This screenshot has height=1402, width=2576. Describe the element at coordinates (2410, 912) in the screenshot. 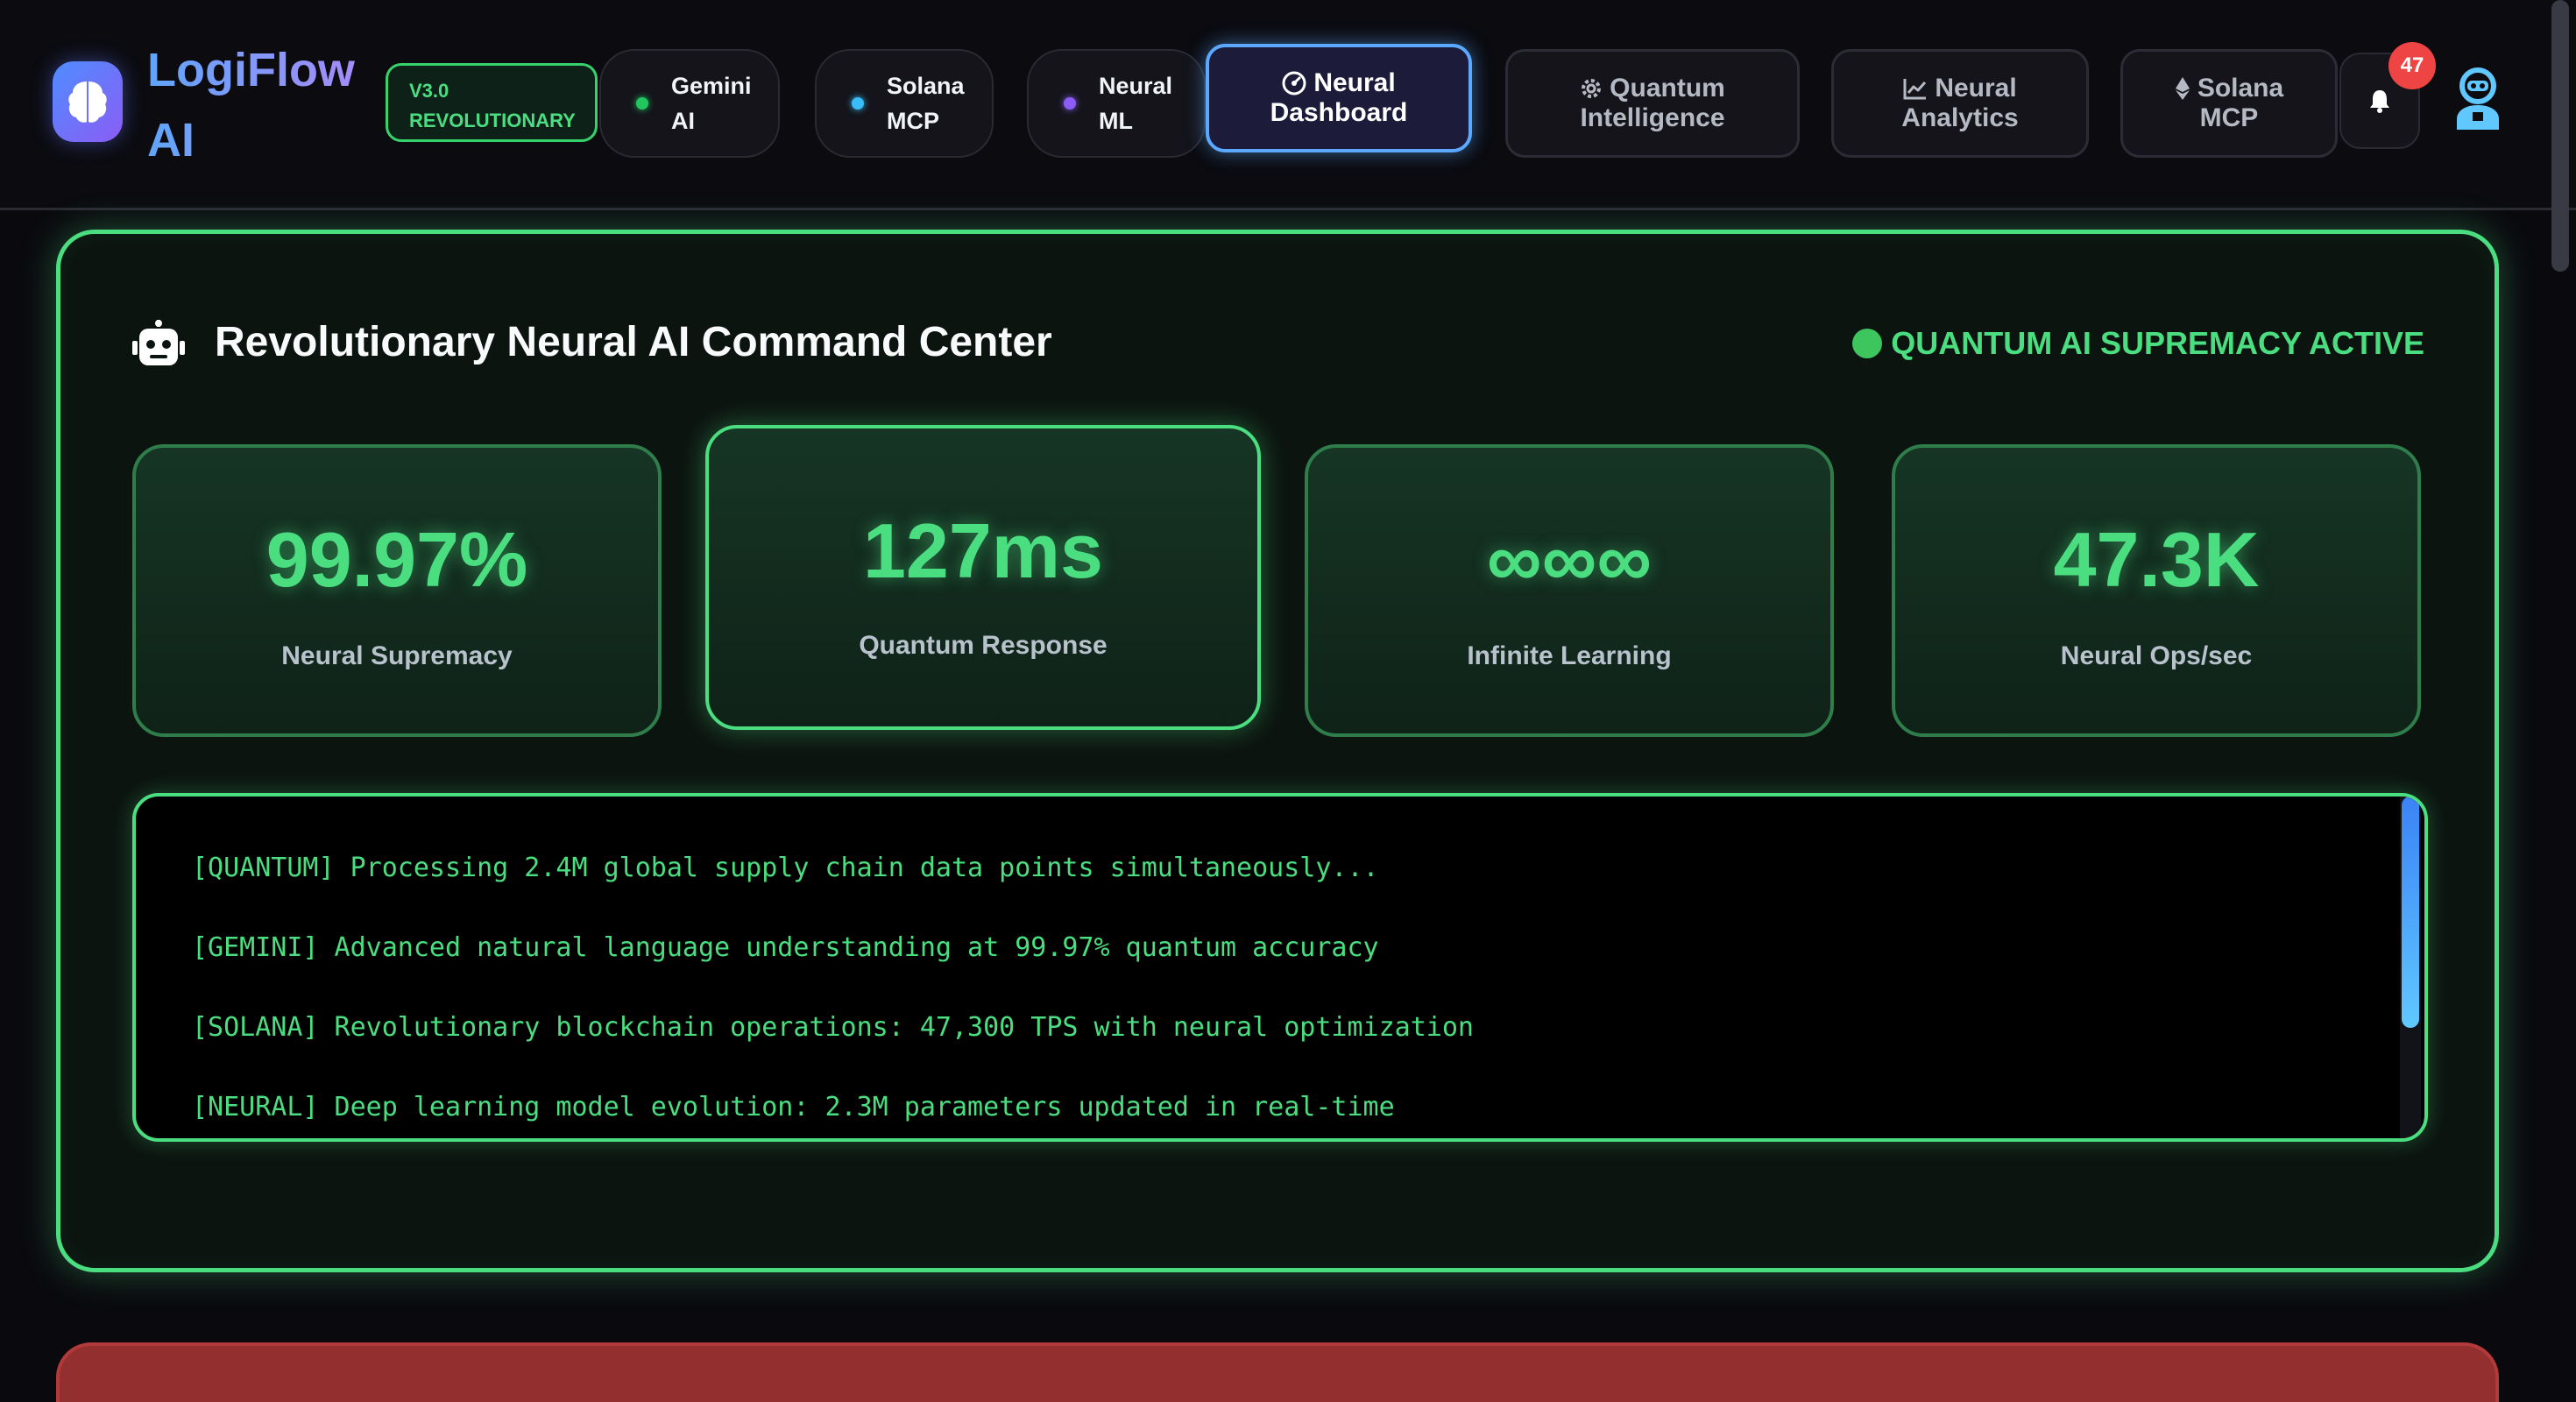

I see `terminal-scrollbar-thumb` at that location.